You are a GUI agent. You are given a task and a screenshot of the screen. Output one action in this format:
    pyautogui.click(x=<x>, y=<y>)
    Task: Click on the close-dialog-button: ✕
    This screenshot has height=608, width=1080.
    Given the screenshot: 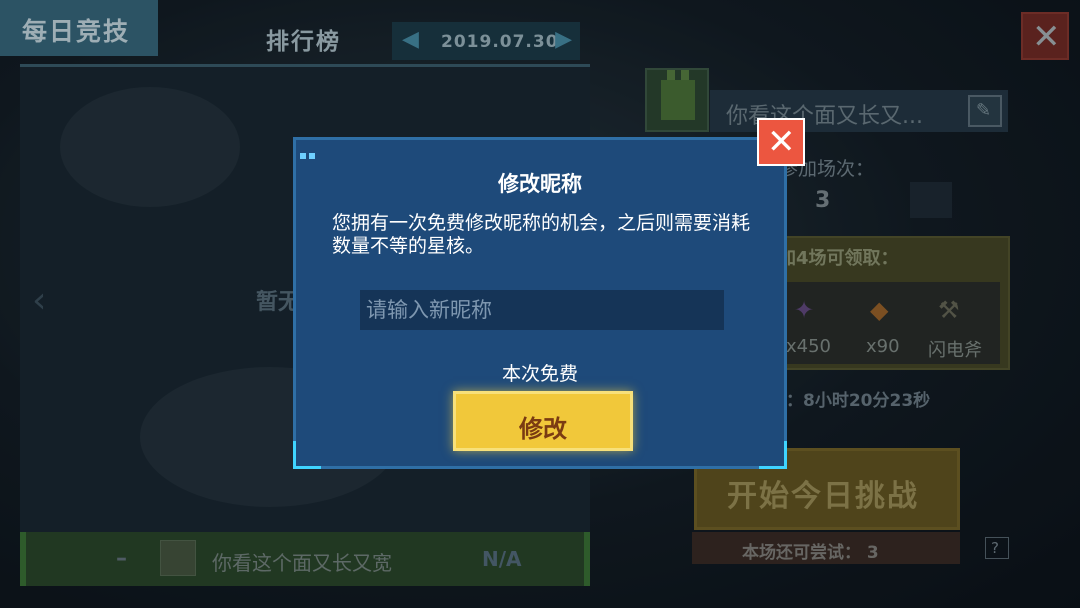 What is the action you would take?
    pyautogui.click(x=781, y=142)
    